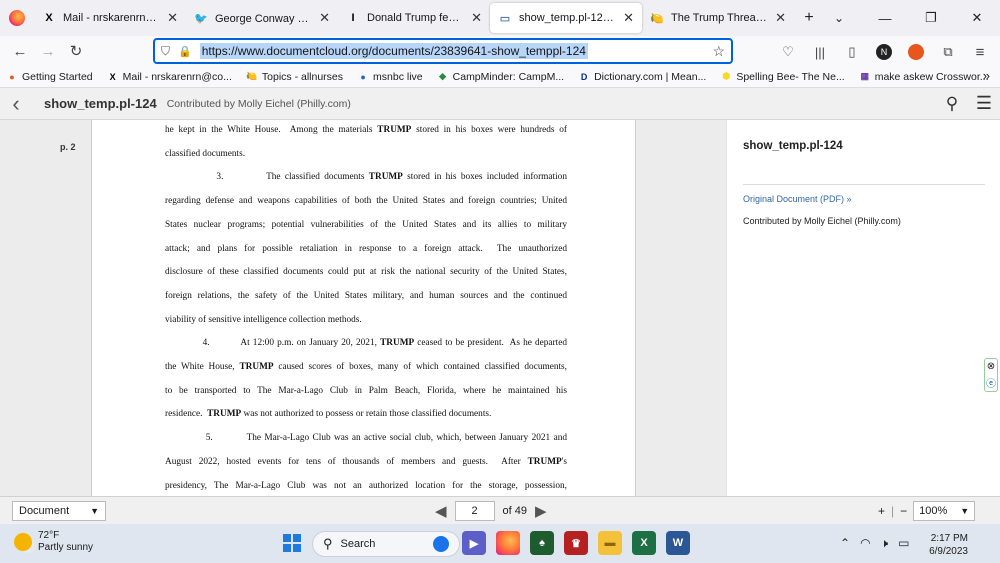 This screenshot has height=563, width=1000. What do you see at coordinates (984, 103) in the screenshot?
I see `menu-hamburger-icon: ☰` at bounding box center [984, 103].